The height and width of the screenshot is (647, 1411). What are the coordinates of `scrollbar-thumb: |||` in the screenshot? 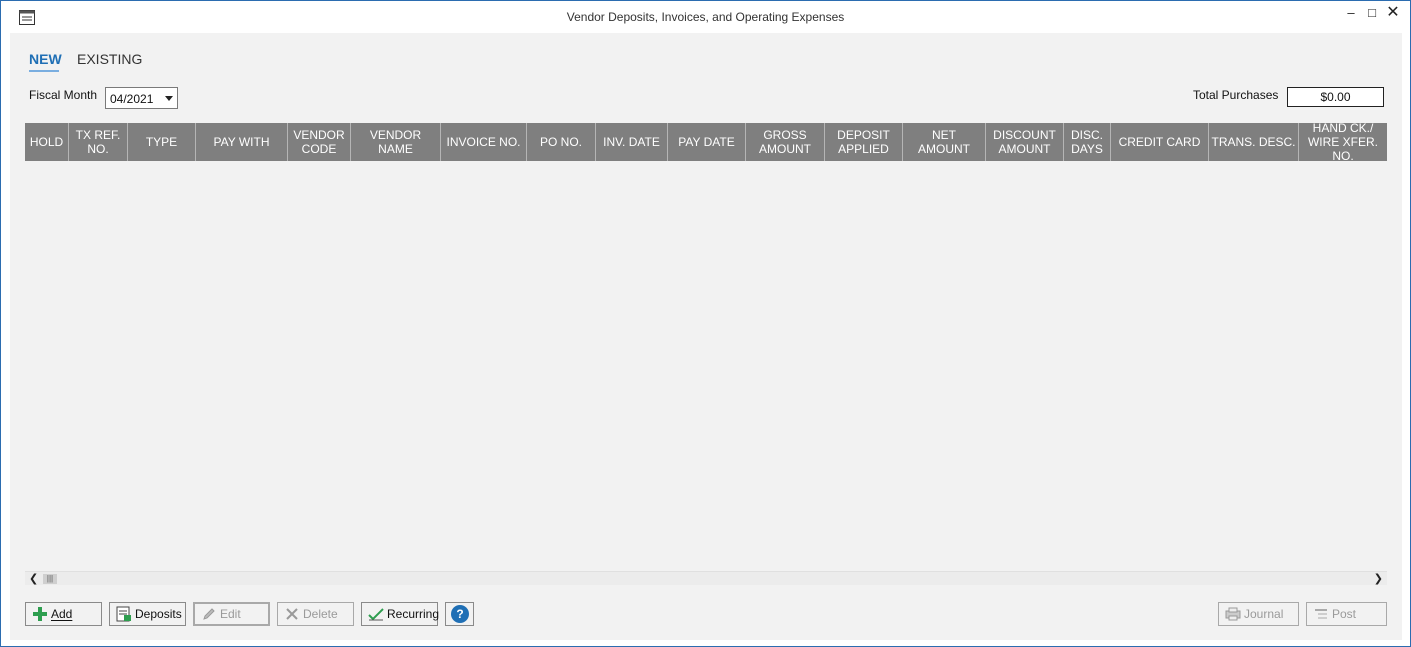 It's located at (50, 579).